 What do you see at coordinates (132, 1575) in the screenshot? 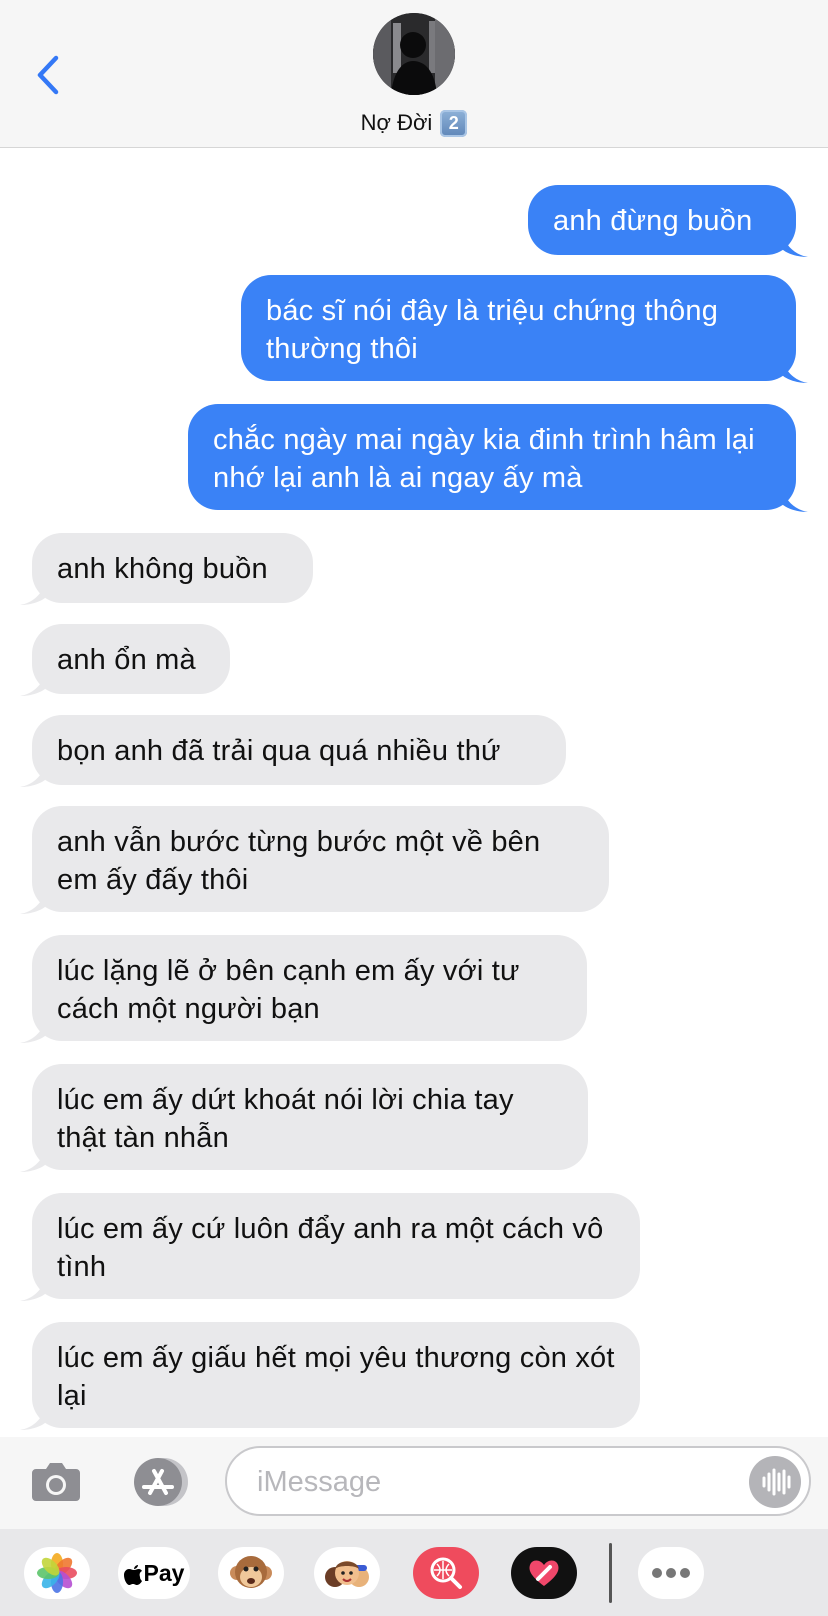
I see `apple-logo-icon` at bounding box center [132, 1575].